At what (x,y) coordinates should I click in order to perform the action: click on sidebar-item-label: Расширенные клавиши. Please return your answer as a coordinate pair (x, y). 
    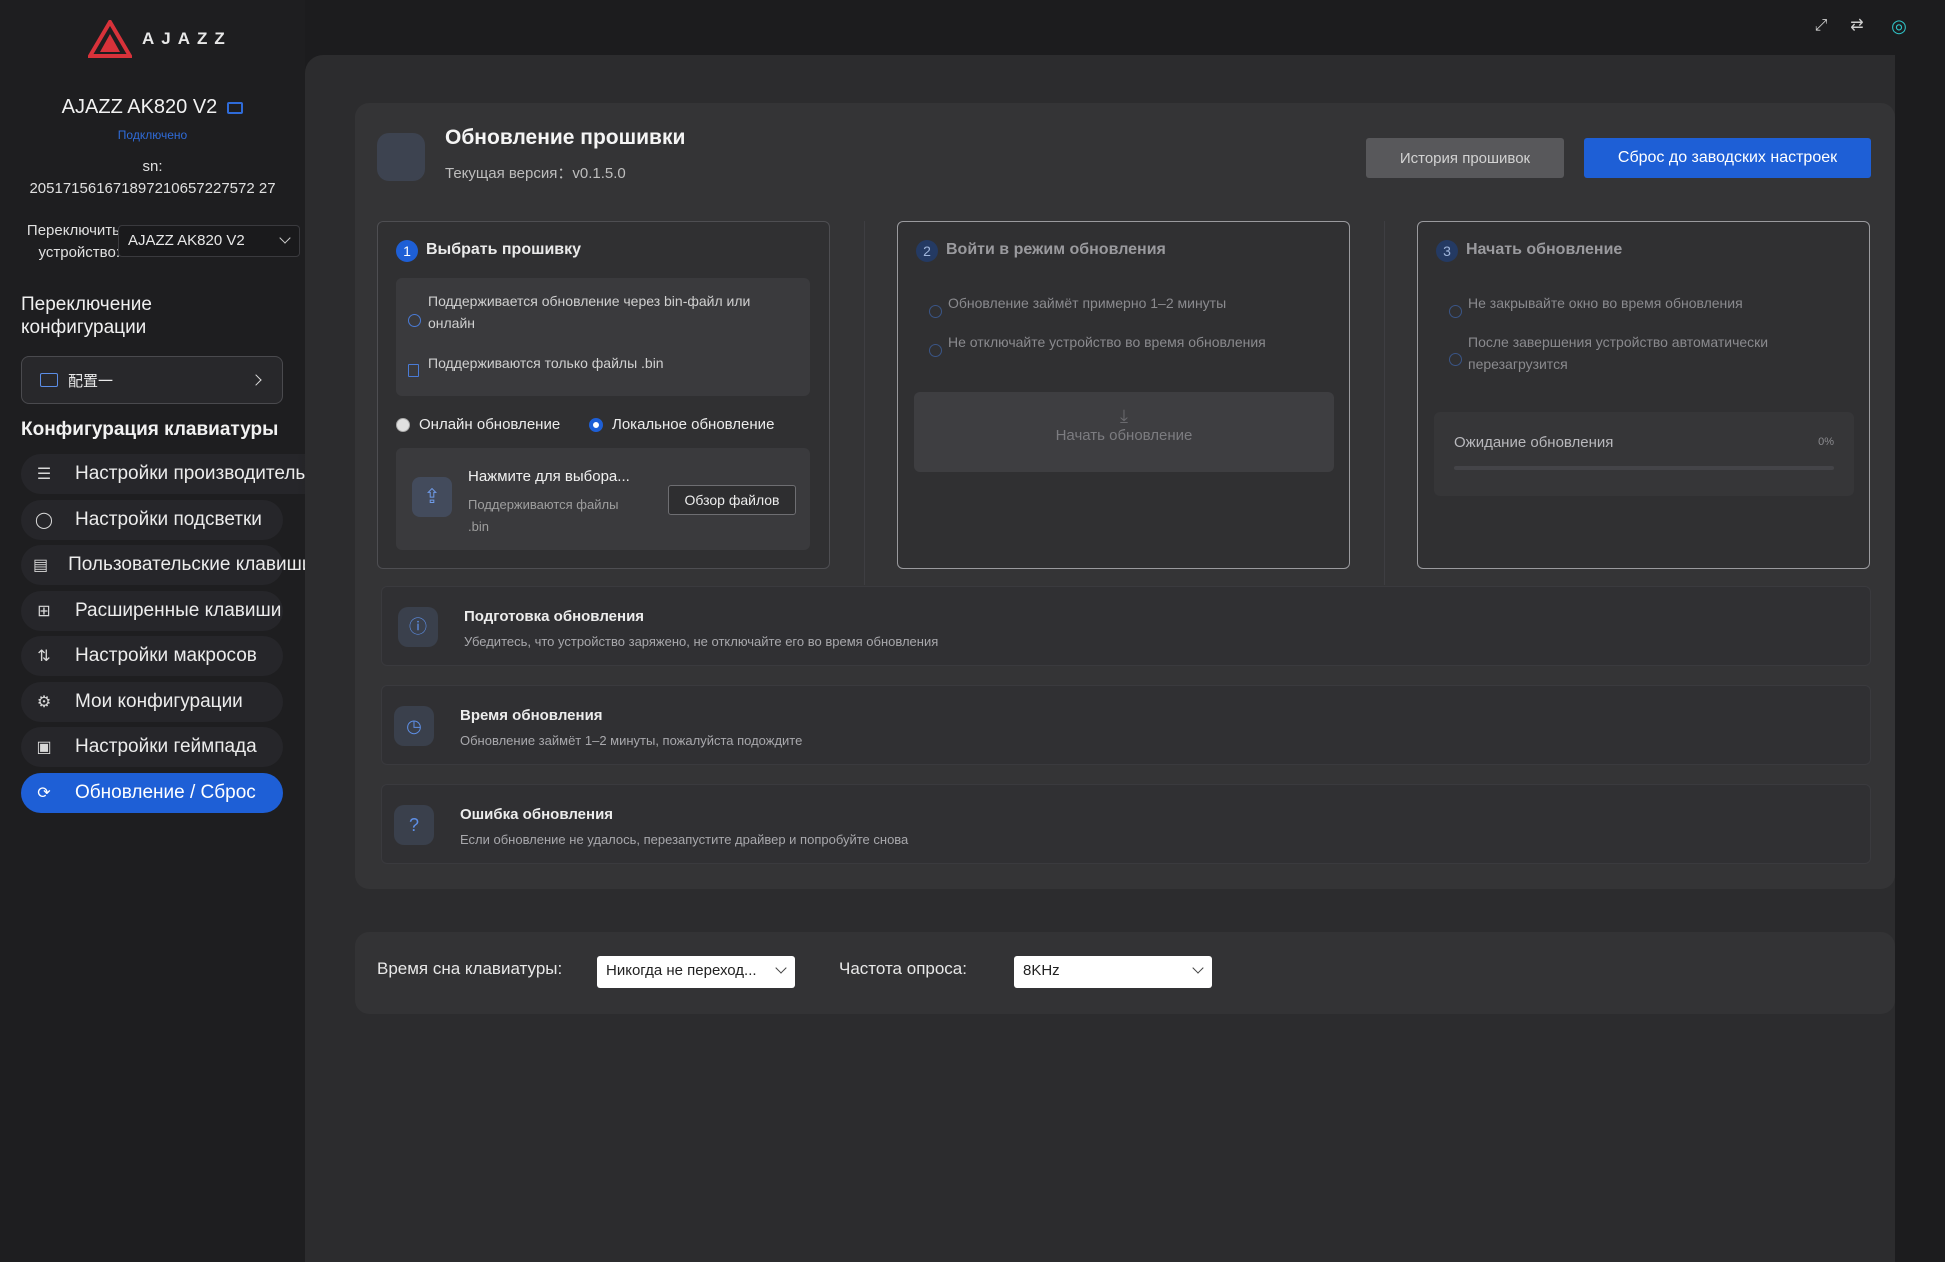
    Looking at the image, I should click on (178, 610).